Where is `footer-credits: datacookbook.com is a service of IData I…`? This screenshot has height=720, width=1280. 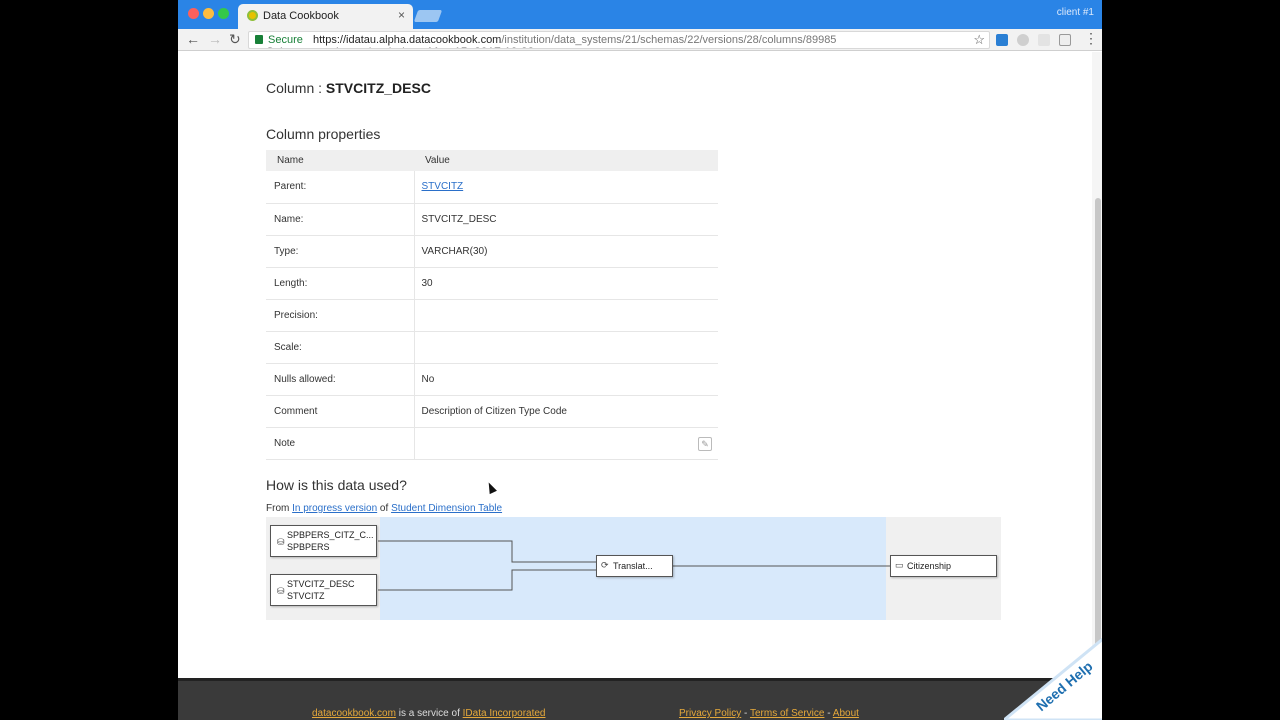
footer-credits: datacookbook.com is a service of IData I… is located at coordinates (428, 713).